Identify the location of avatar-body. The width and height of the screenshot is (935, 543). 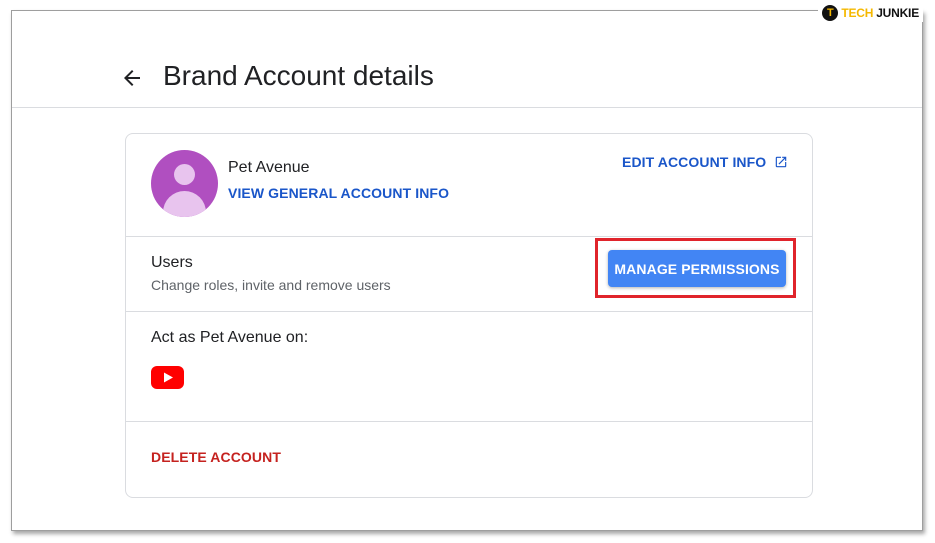
(184, 204).